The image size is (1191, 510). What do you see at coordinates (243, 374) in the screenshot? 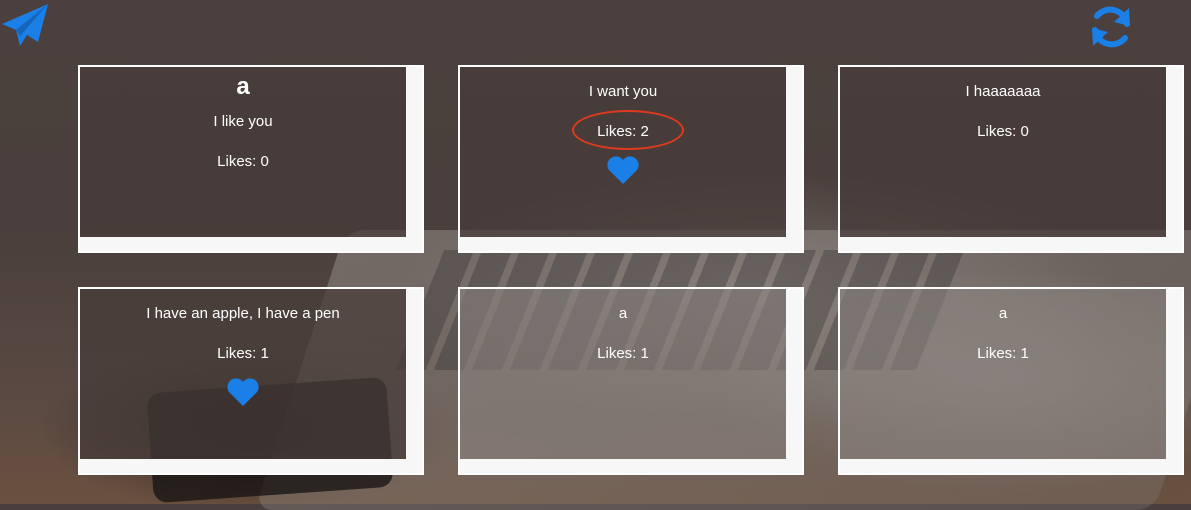
I see `card-content: I have an apple, I have a pen Likes: 1` at bounding box center [243, 374].